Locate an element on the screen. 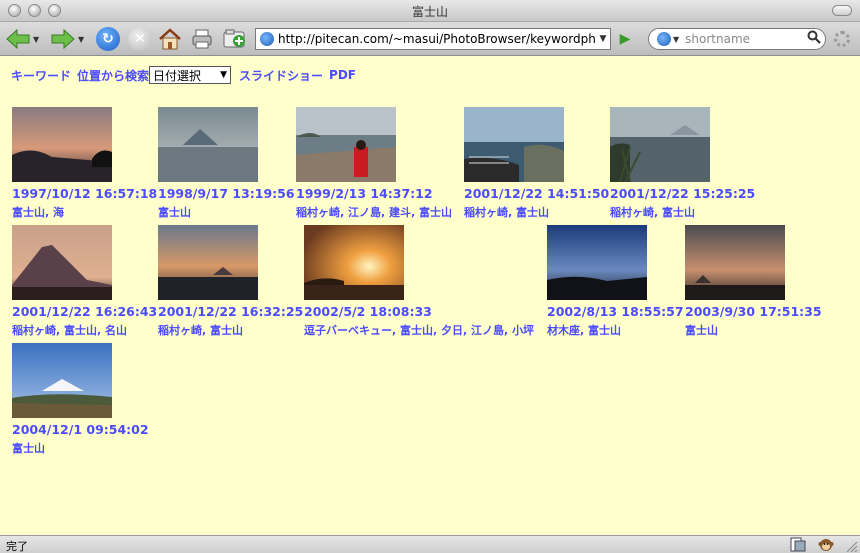  photo-item: 2003/9/30 17:51:35 富士山 is located at coordinates (753, 281).